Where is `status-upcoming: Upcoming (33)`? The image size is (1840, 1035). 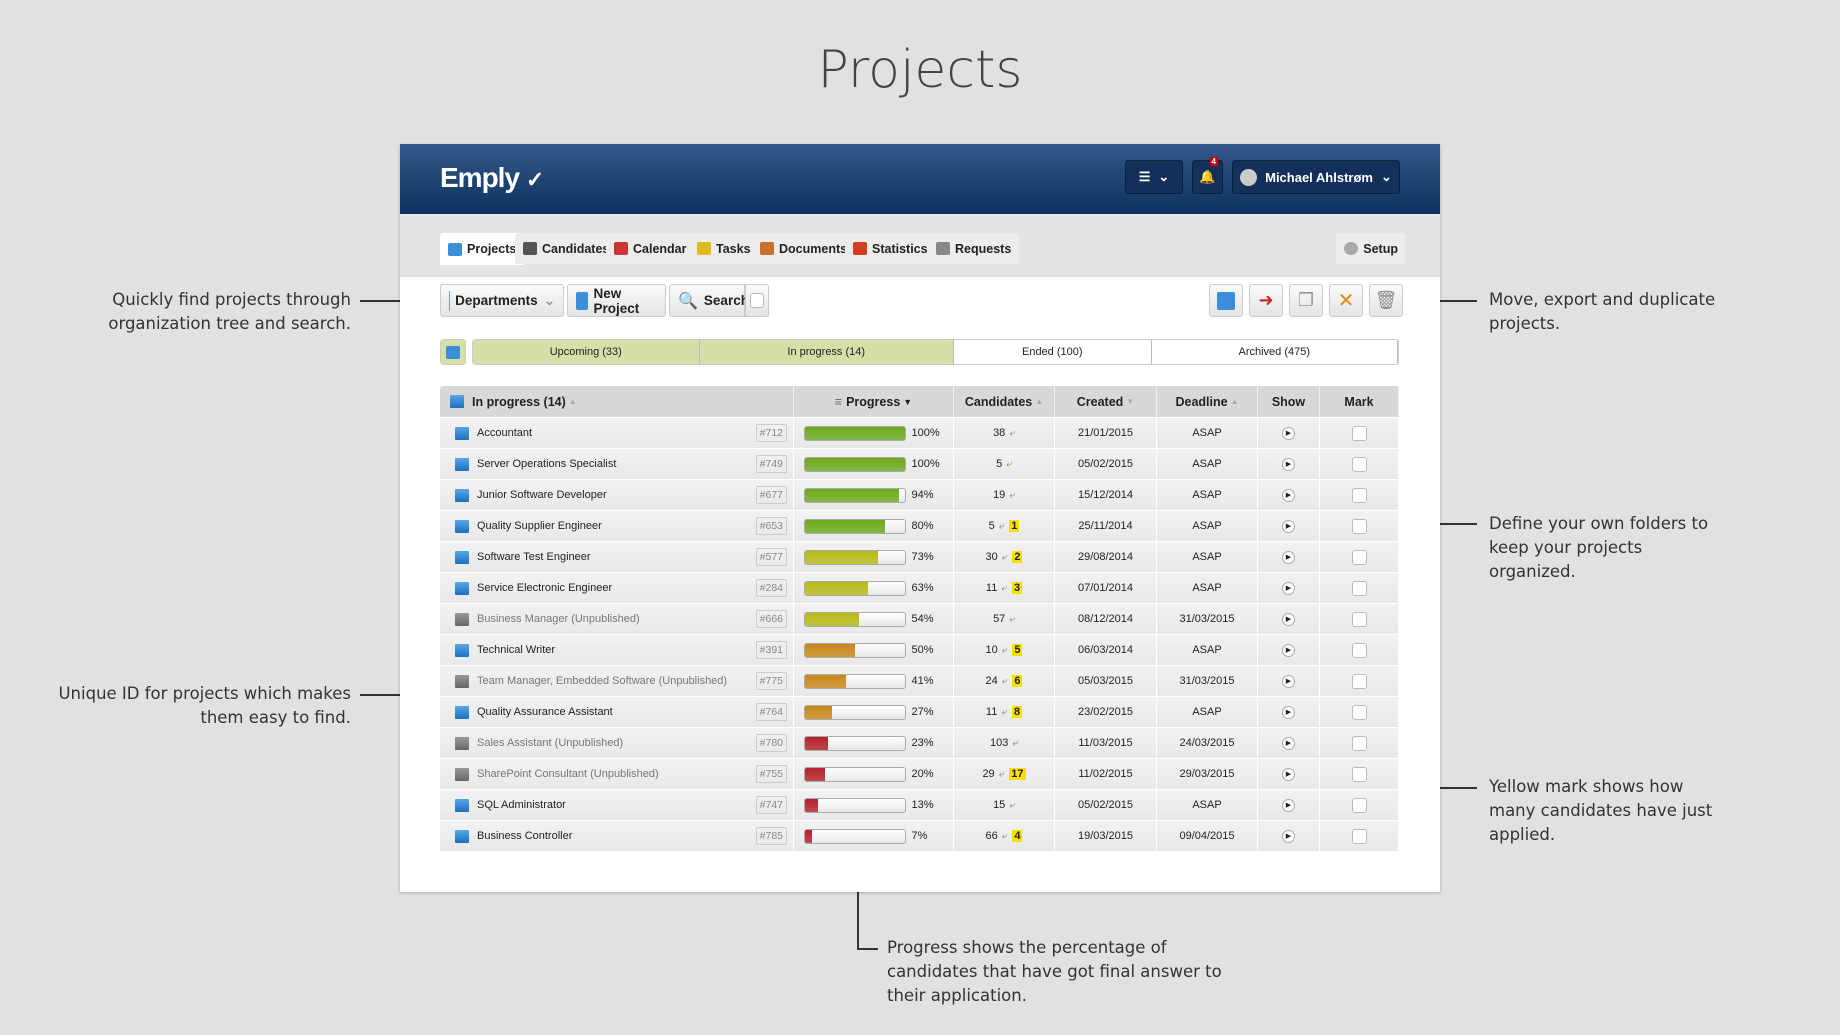
status-upcoming: Upcoming (33) is located at coordinates (586, 352).